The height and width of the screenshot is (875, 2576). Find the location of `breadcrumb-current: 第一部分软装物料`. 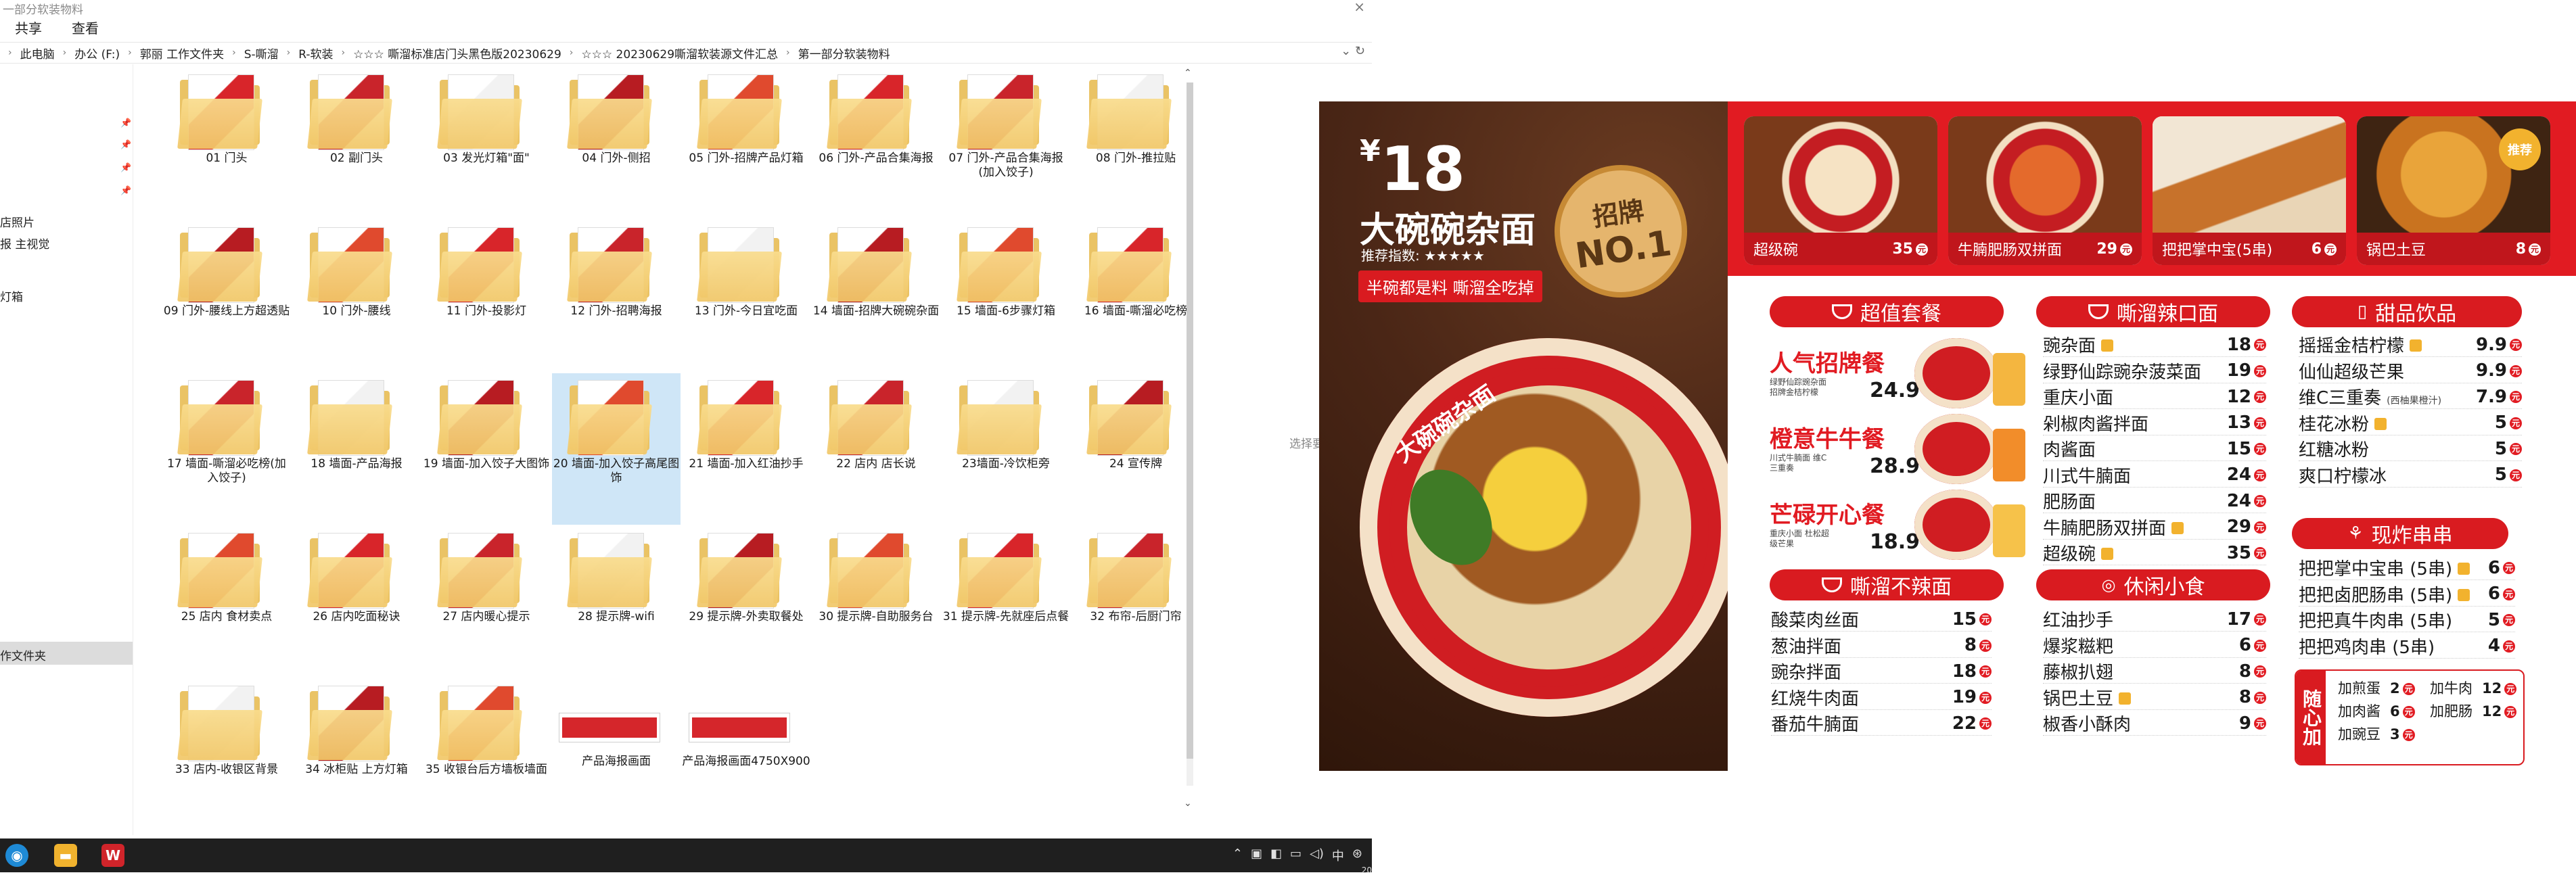

breadcrumb-current: 第一部分软装物料 is located at coordinates (844, 53).